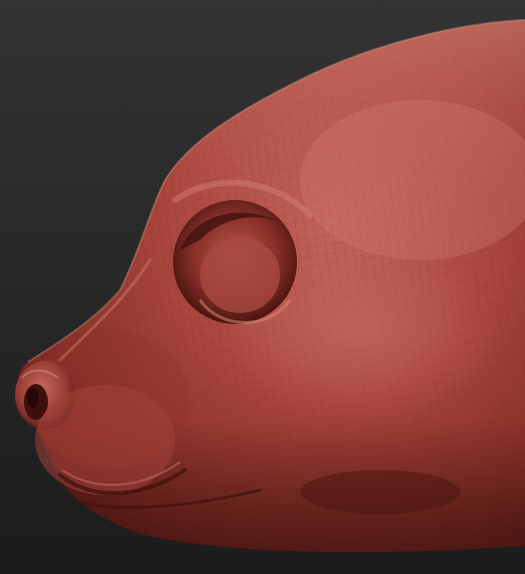 This screenshot has height=574, width=525. What do you see at coordinates (235, 262) in the screenshot?
I see `eye-socket` at bounding box center [235, 262].